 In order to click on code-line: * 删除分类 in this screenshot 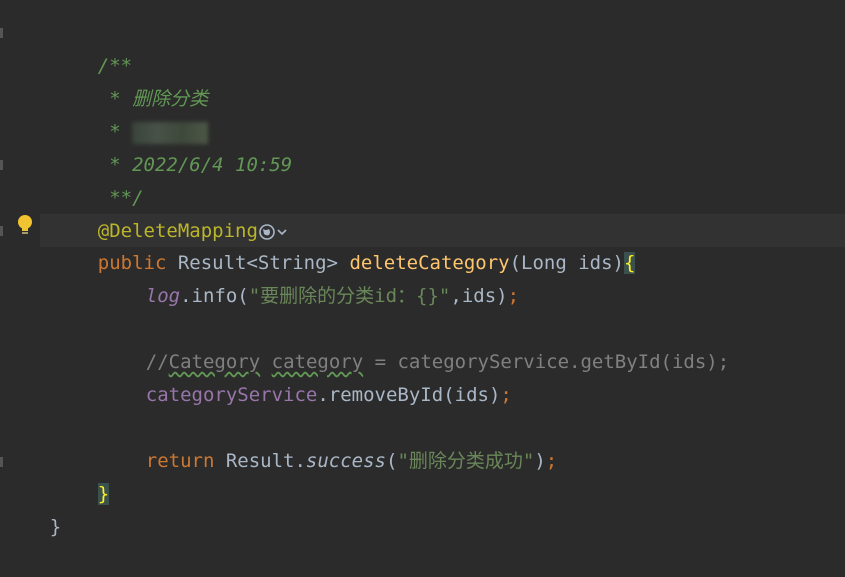, I will do `click(130, 80)`.